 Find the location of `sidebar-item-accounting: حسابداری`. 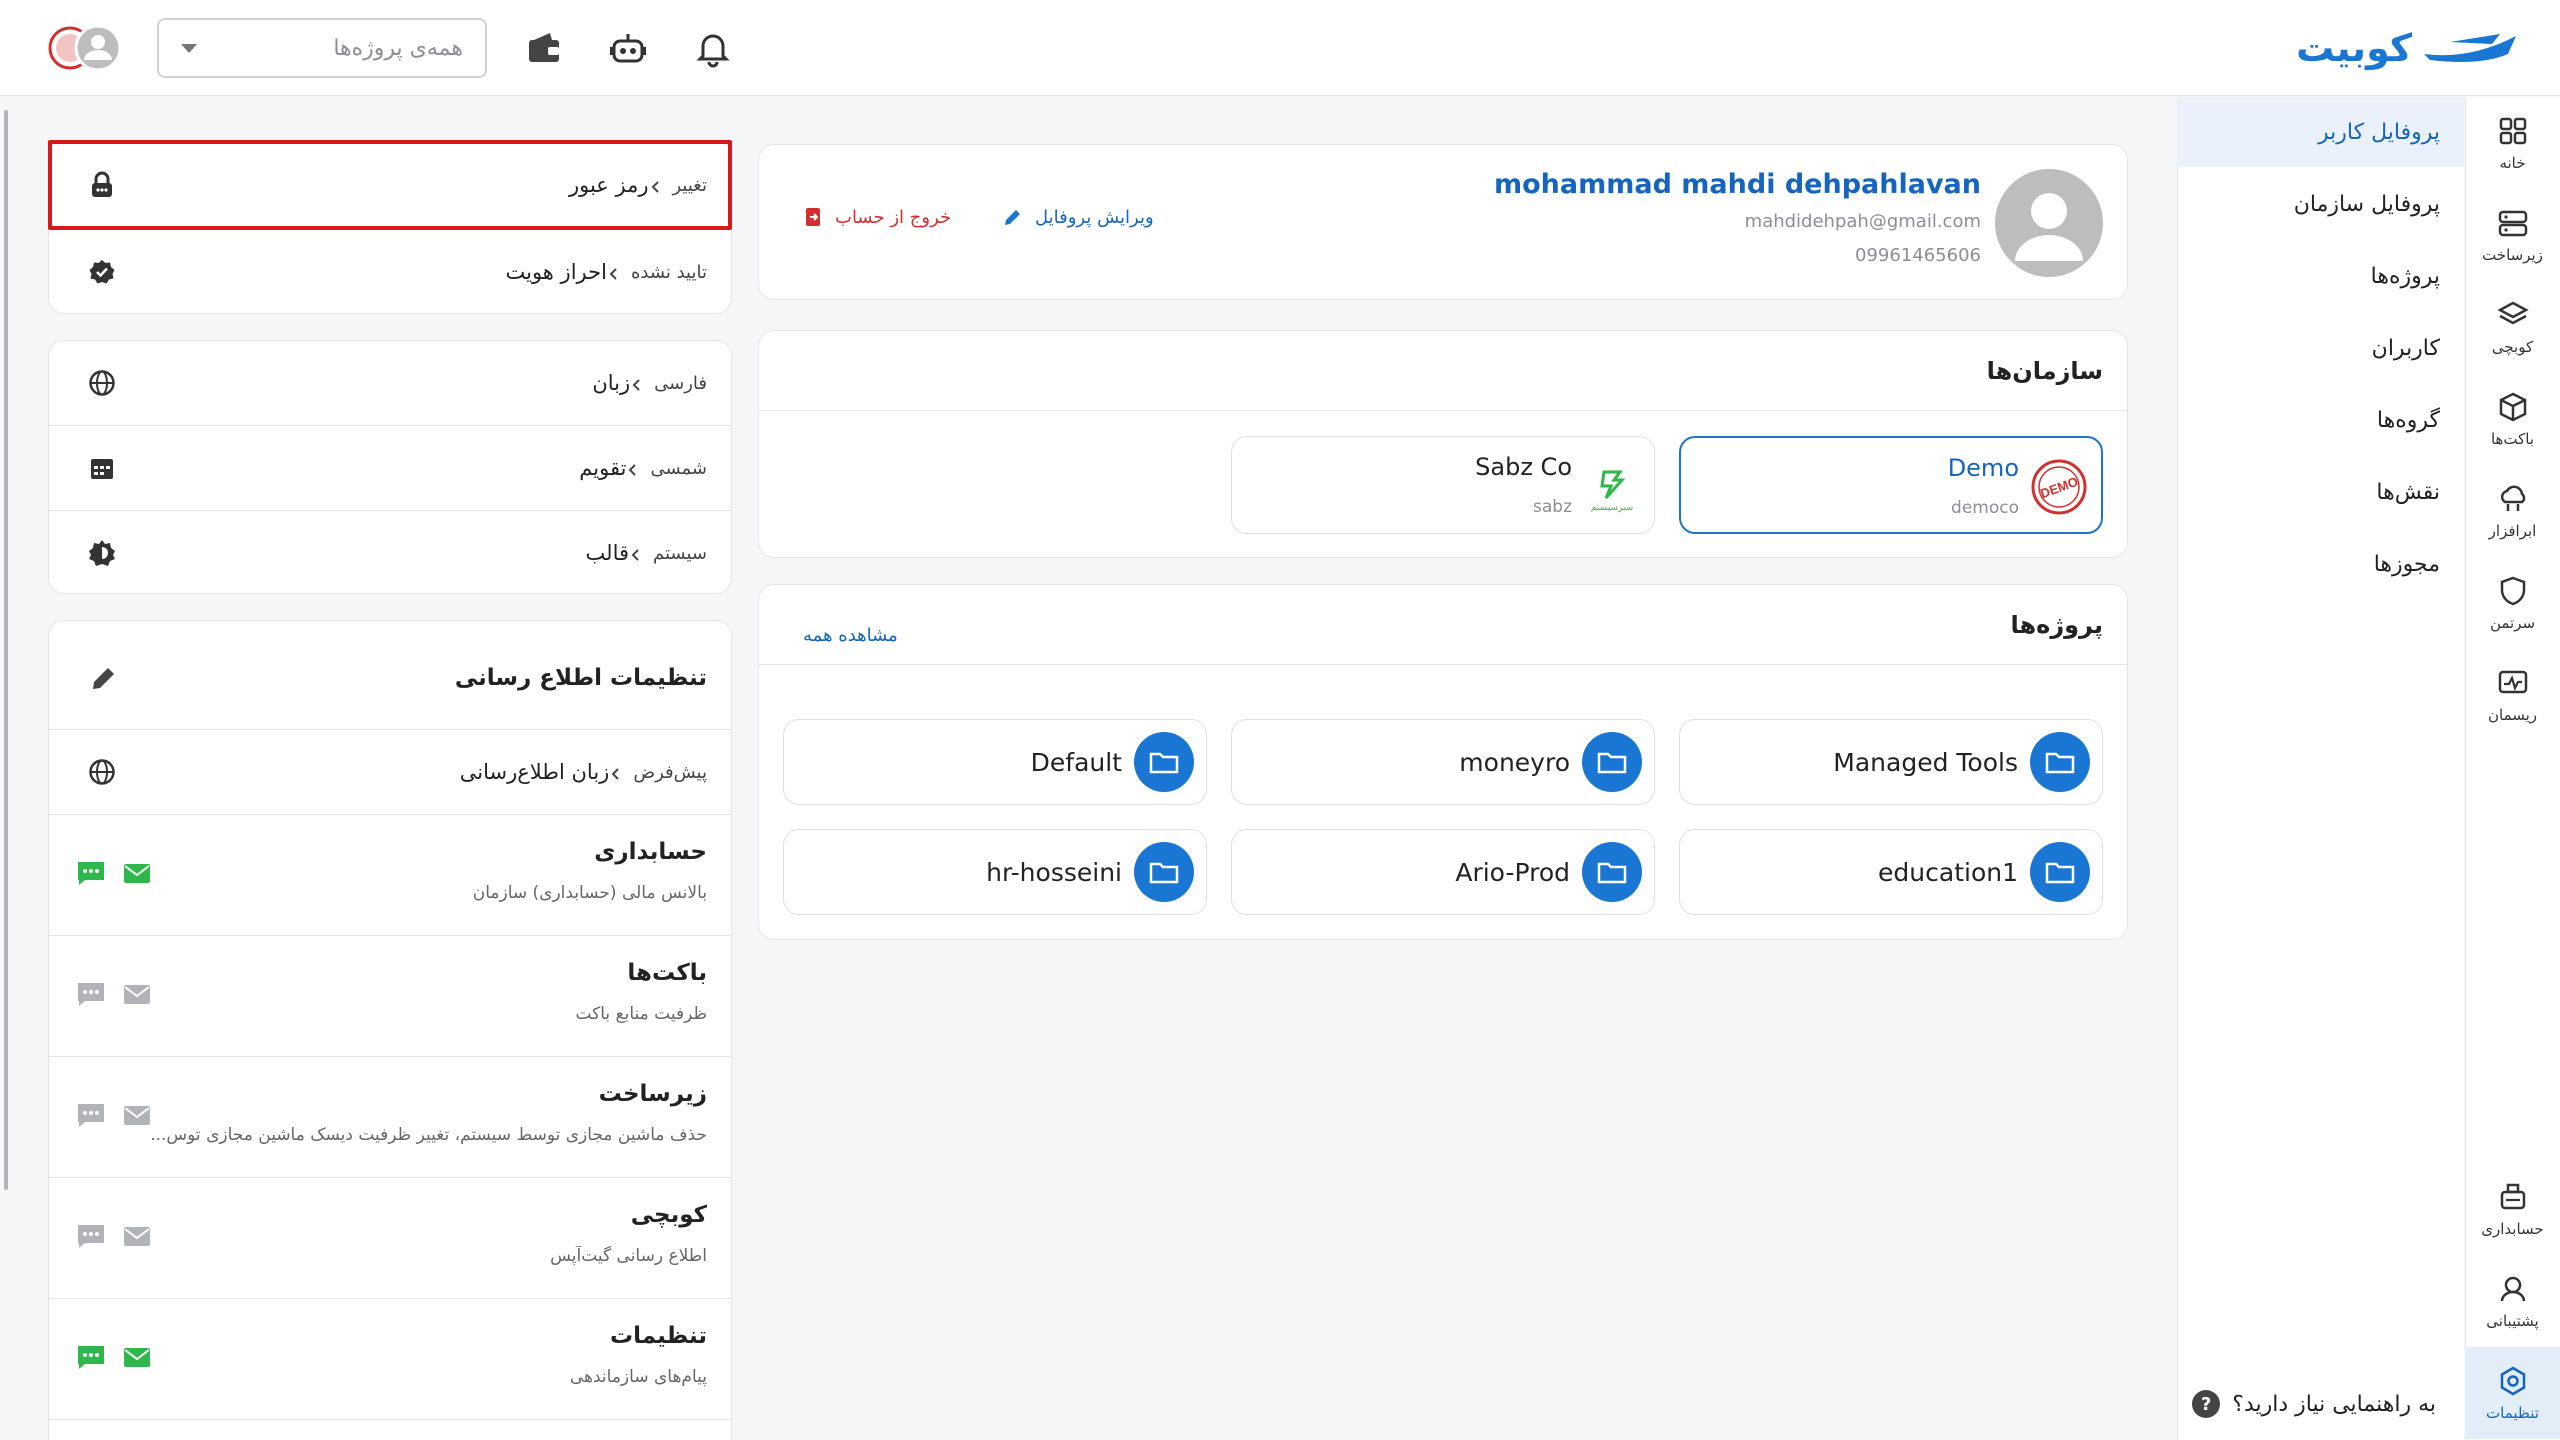

sidebar-item-accounting: حسابداری is located at coordinates (2512, 1209).